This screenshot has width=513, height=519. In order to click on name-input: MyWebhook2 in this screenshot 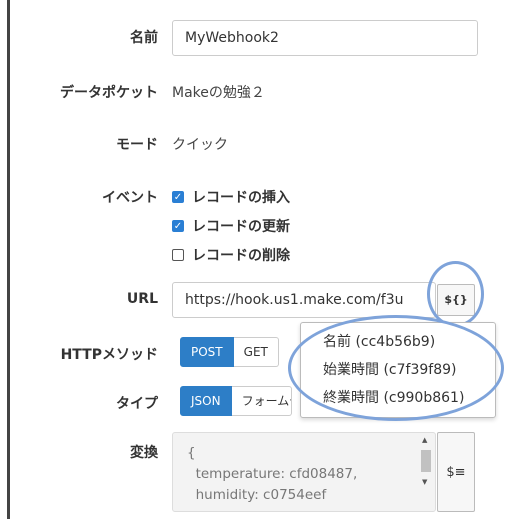, I will do `click(325, 38)`.